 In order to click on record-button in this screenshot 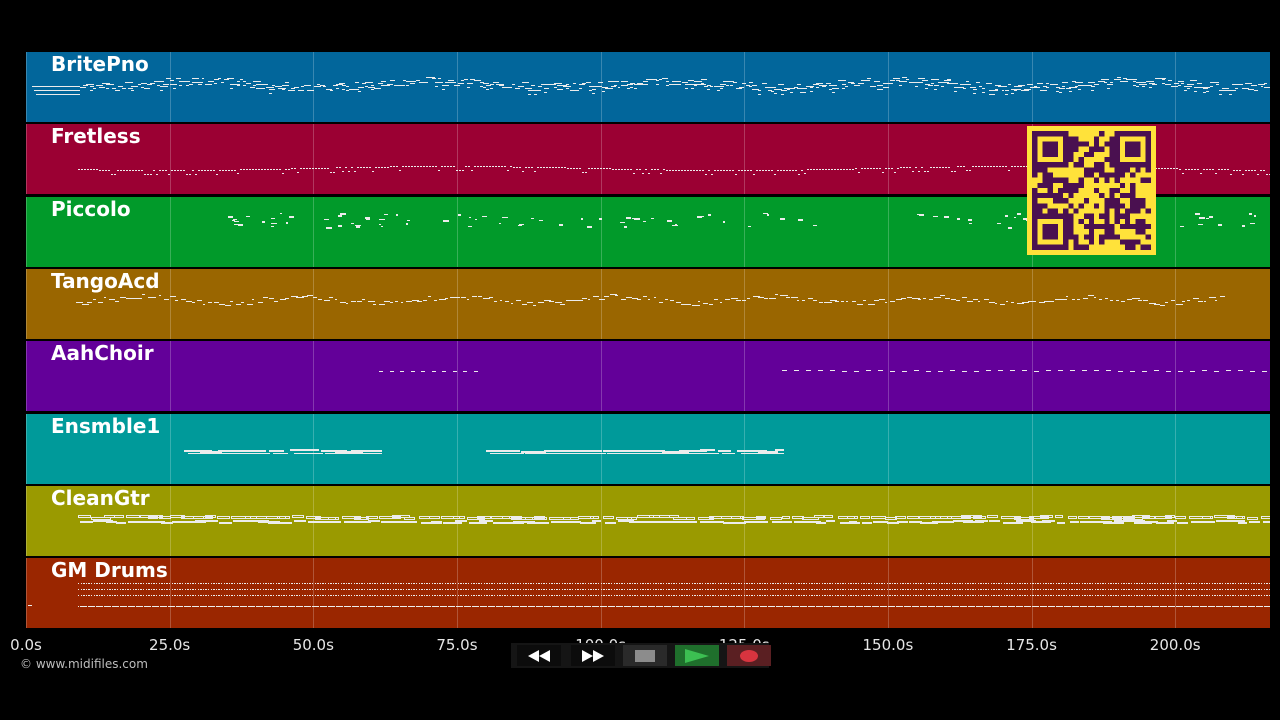, I will do `click(749, 655)`.